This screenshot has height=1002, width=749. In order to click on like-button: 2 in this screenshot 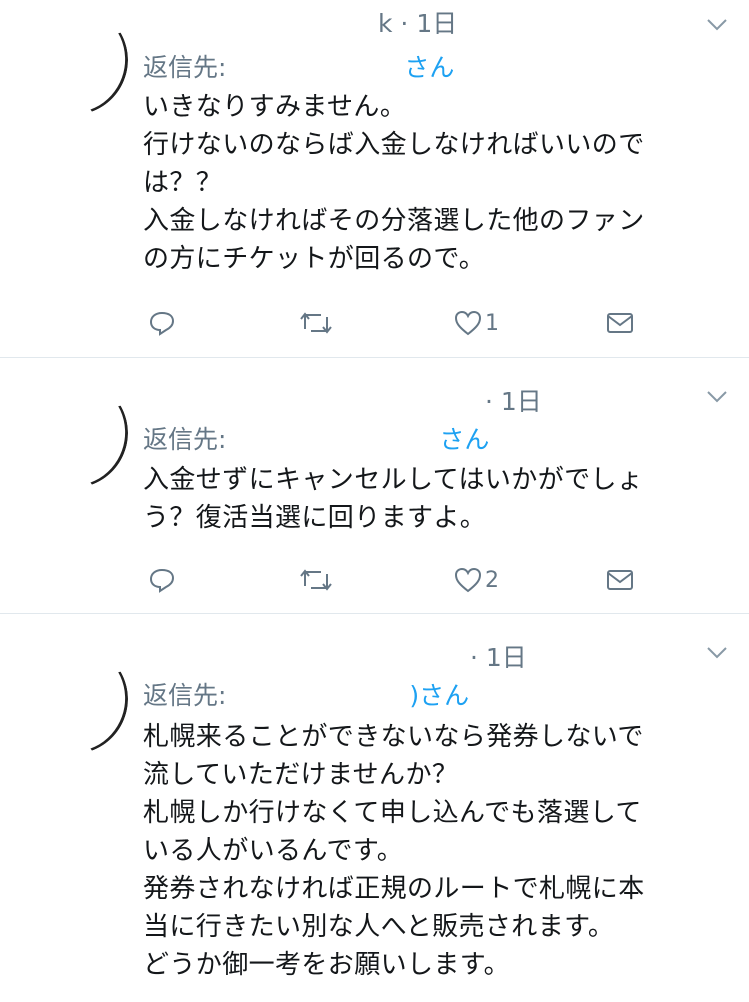, I will do `click(476, 580)`.